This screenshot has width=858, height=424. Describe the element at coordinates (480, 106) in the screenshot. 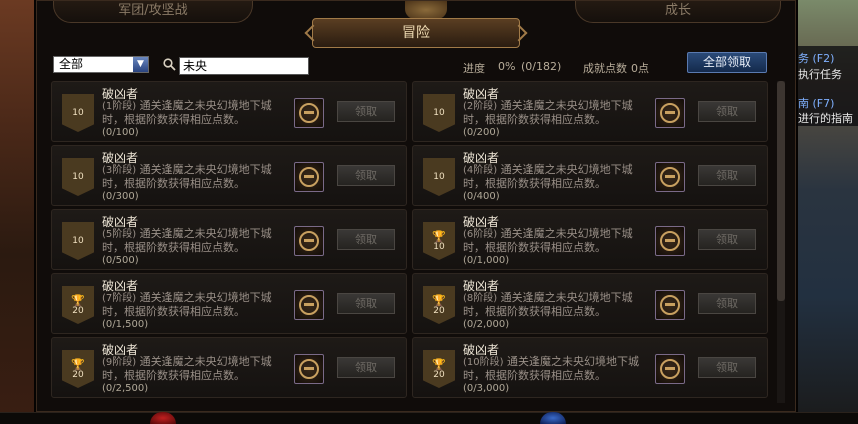

I see `achievement-stage: (2阶段)` at that location.